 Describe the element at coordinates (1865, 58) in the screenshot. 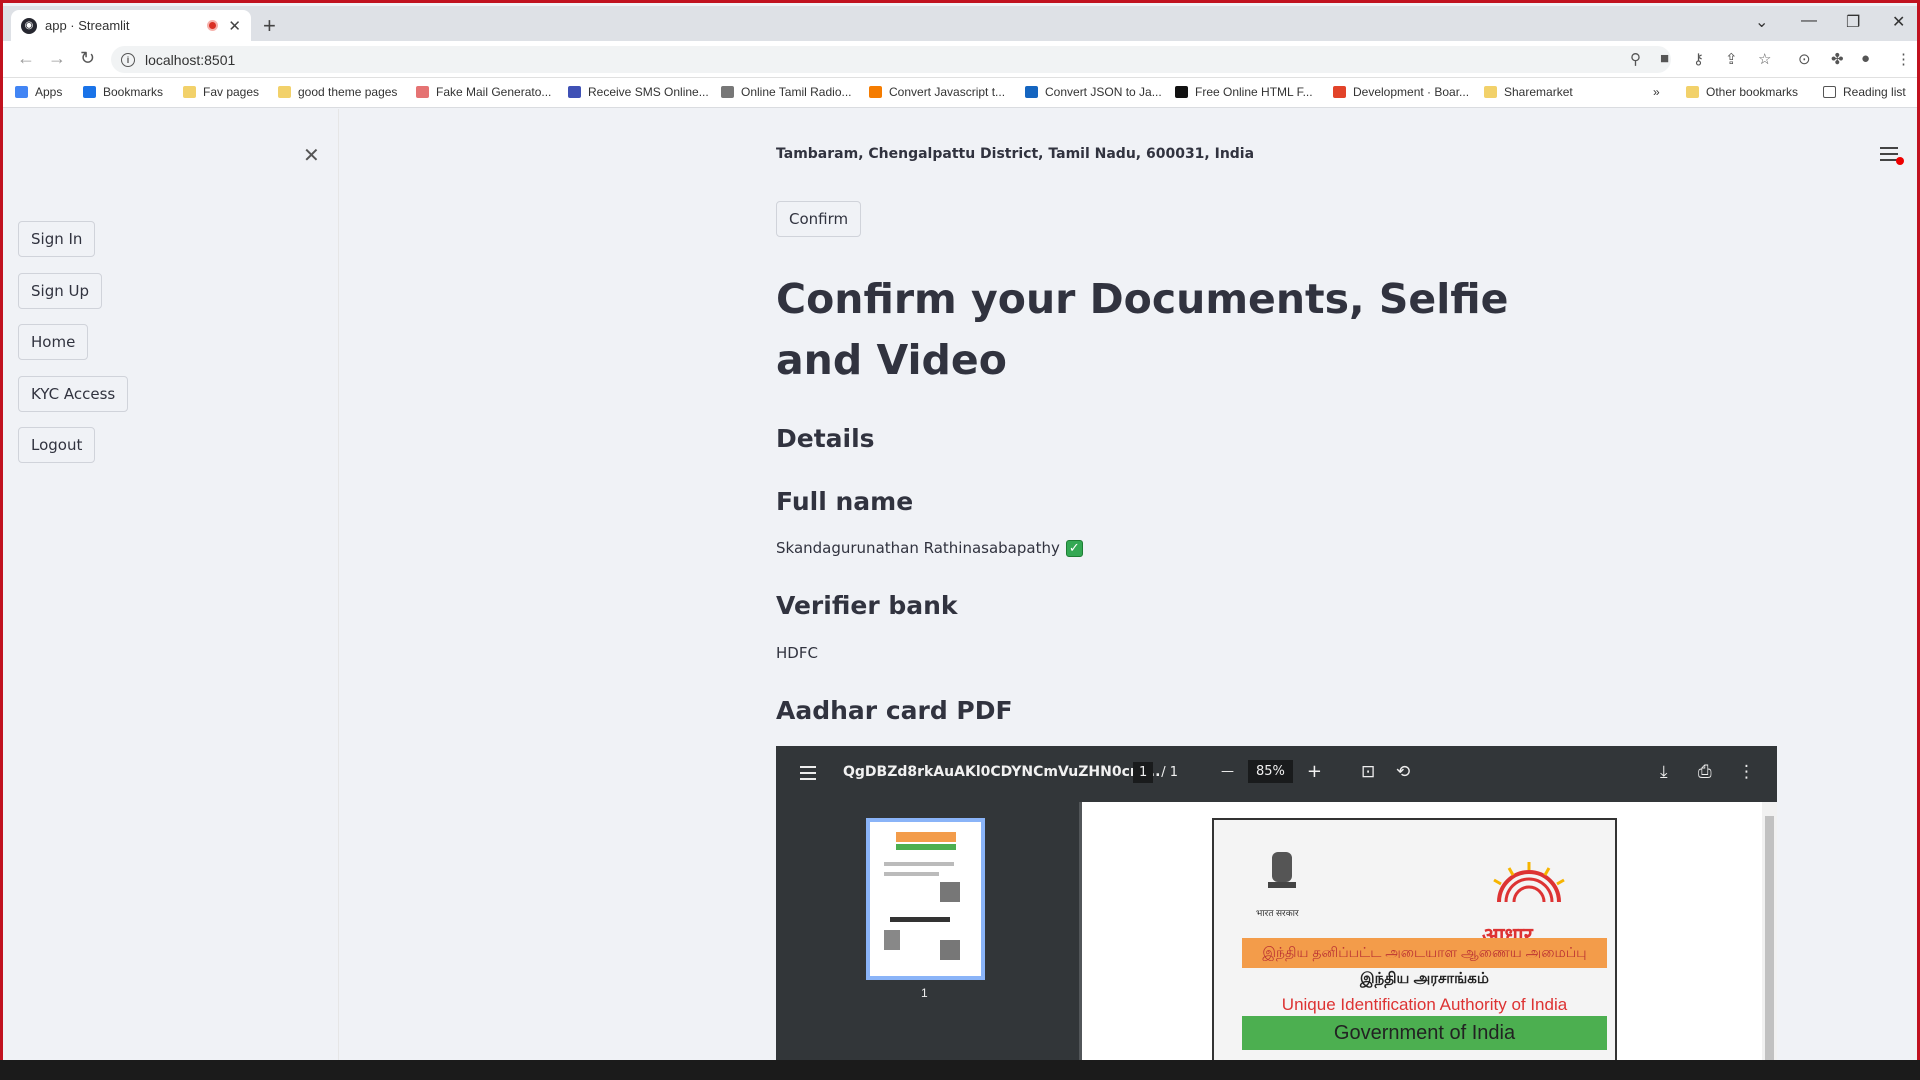

I see `profile-avatar-icon: ●` at that location.